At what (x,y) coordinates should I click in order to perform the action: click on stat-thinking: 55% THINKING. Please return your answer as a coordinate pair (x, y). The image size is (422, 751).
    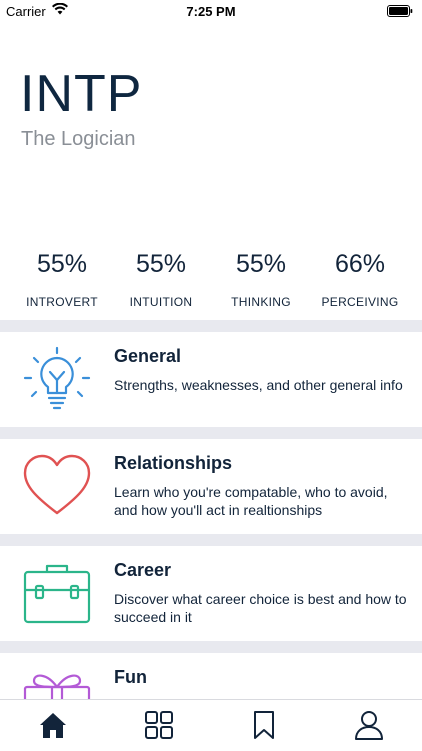
    Looking at the image, I should click on (261, 277).